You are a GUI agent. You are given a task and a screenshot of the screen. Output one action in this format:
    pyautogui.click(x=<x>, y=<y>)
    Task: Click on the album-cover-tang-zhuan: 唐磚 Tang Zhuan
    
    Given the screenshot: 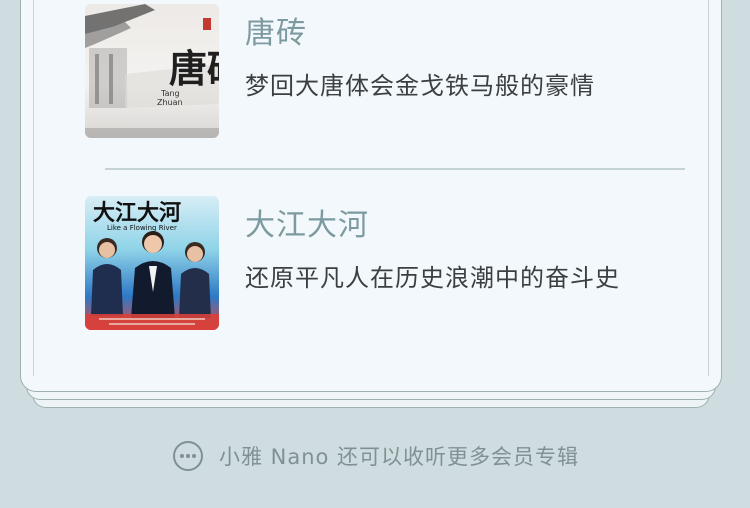 What is the action you would take?
    pyautogui.click(x=152, y=71)
    